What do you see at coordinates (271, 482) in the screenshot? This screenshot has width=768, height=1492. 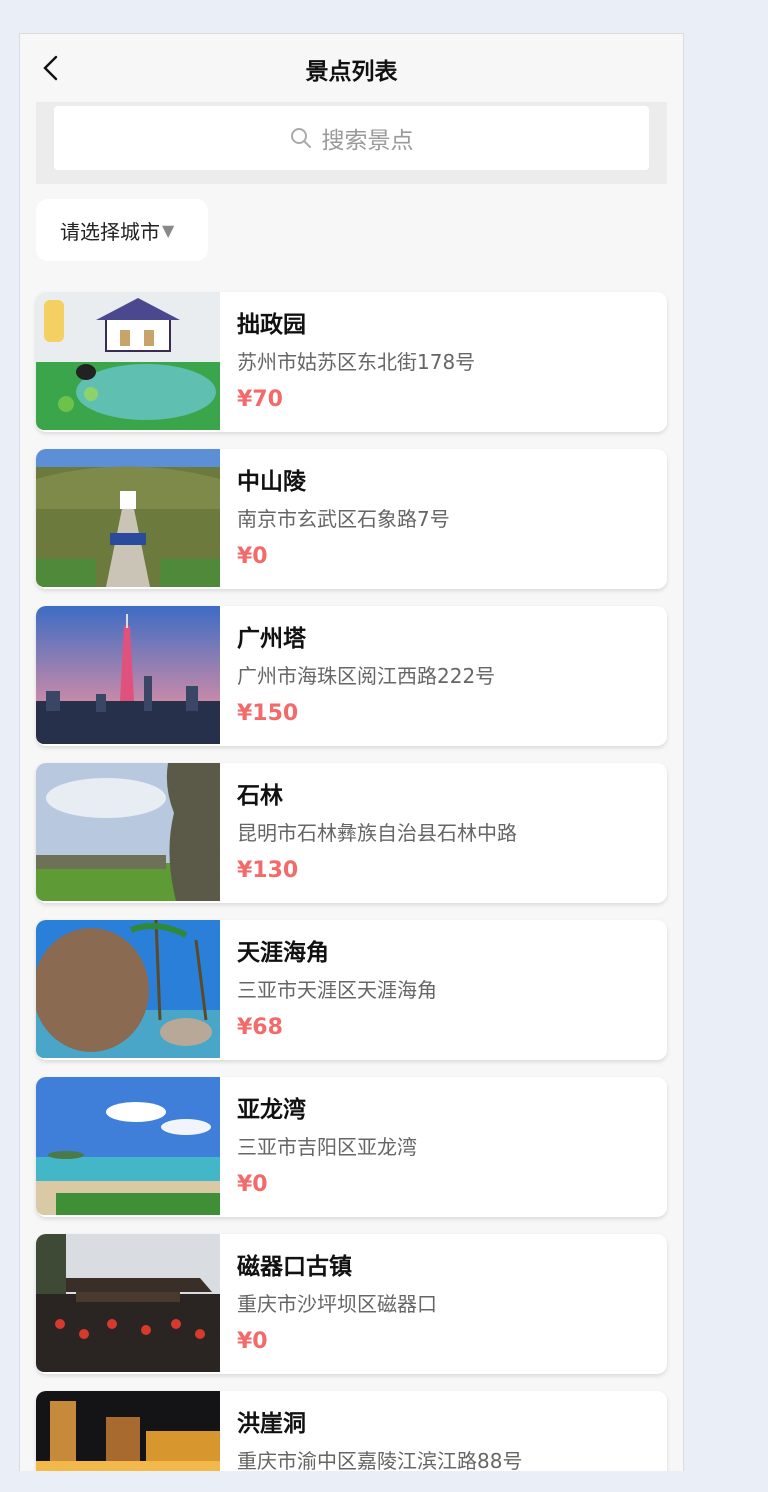 I see `spot-name: 中山陵` at bounding box center [271, 482].